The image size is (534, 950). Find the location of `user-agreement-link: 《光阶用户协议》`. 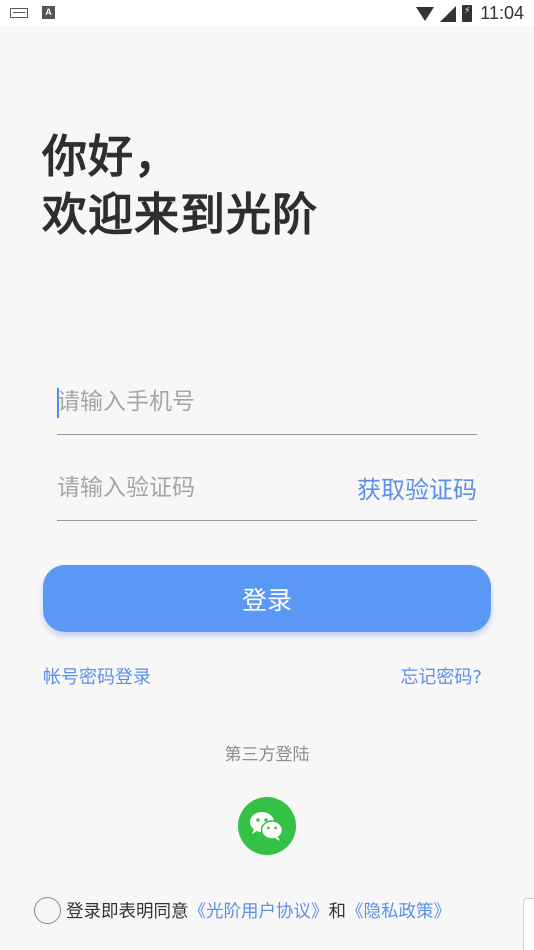

user-agreement-link: 《光阶用户协议》 is located at coordinates (259, 910).